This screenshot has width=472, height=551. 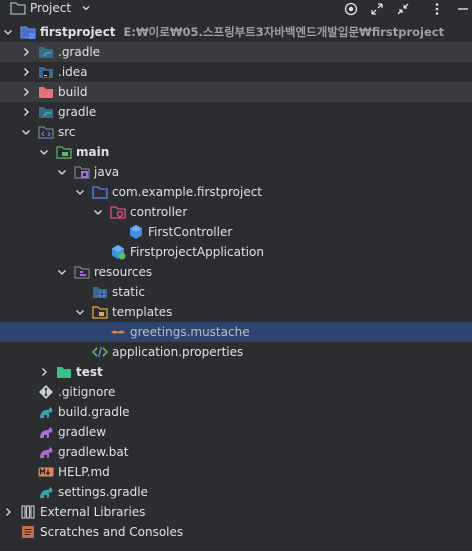 What do you see at coordinates (236, 452) in the screenshot?
I see `tree-node-gradlew-bat: gradlew.bat` at bounding box center [236, 452].